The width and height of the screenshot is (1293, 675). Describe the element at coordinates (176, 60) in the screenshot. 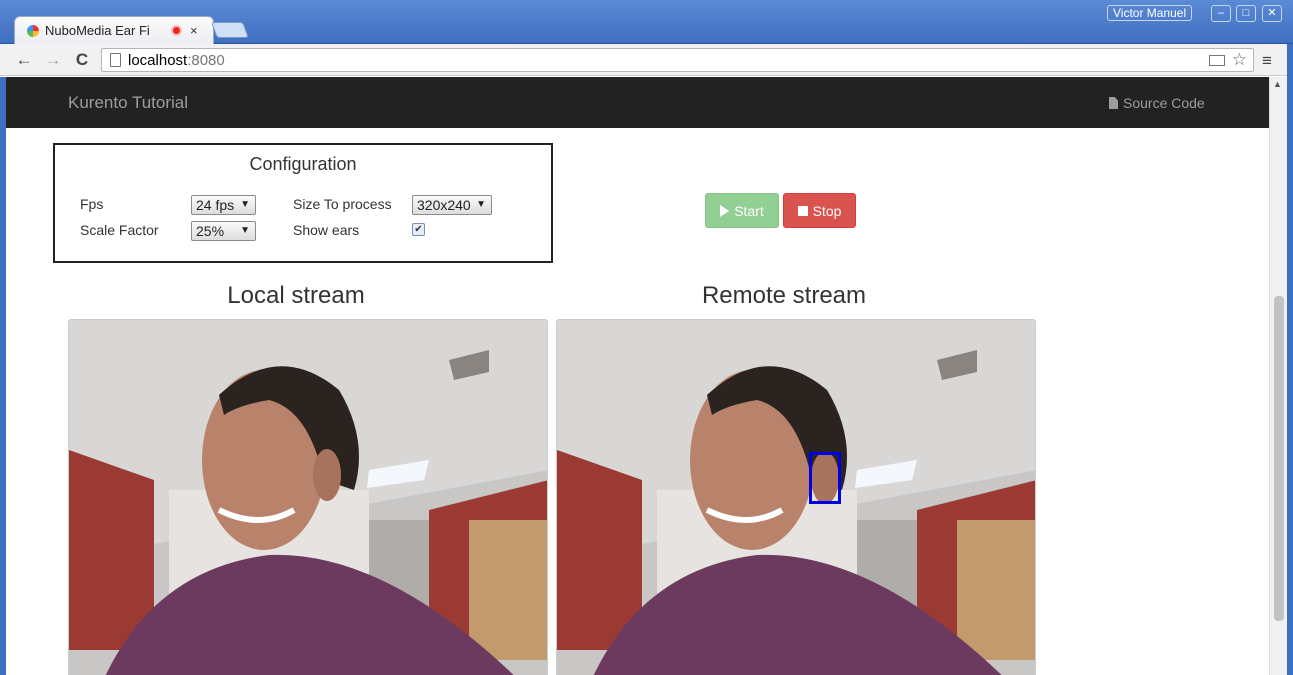

I see `address-url: localhost:8080` at that location.